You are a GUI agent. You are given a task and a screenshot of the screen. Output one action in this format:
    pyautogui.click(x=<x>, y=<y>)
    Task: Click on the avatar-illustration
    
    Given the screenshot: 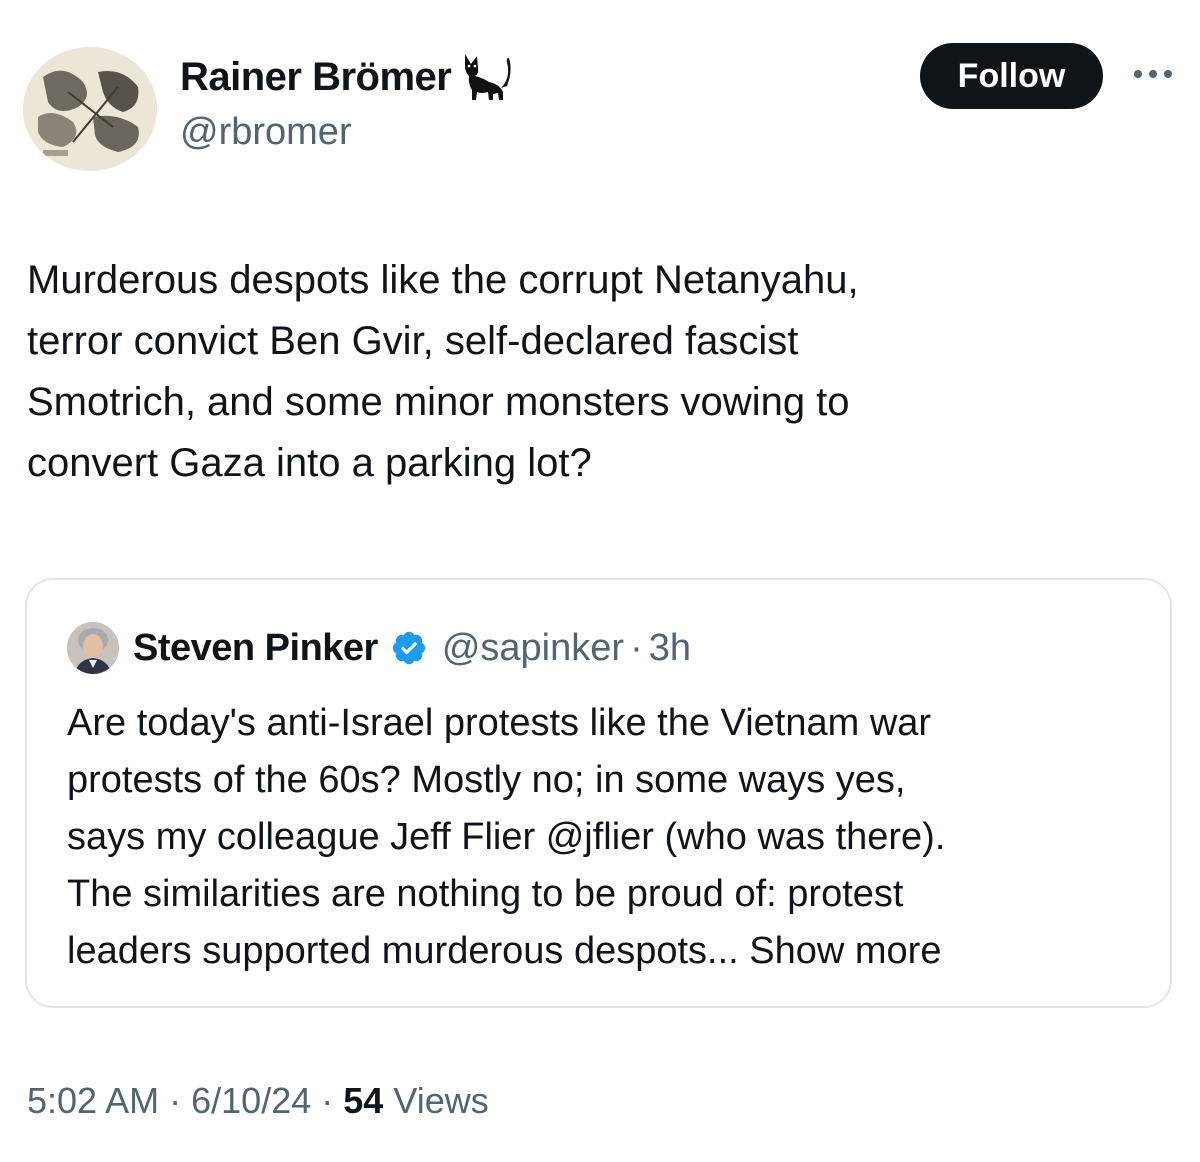 What is the action you would take?
    pyautogui.click(x=90, y=109)
    